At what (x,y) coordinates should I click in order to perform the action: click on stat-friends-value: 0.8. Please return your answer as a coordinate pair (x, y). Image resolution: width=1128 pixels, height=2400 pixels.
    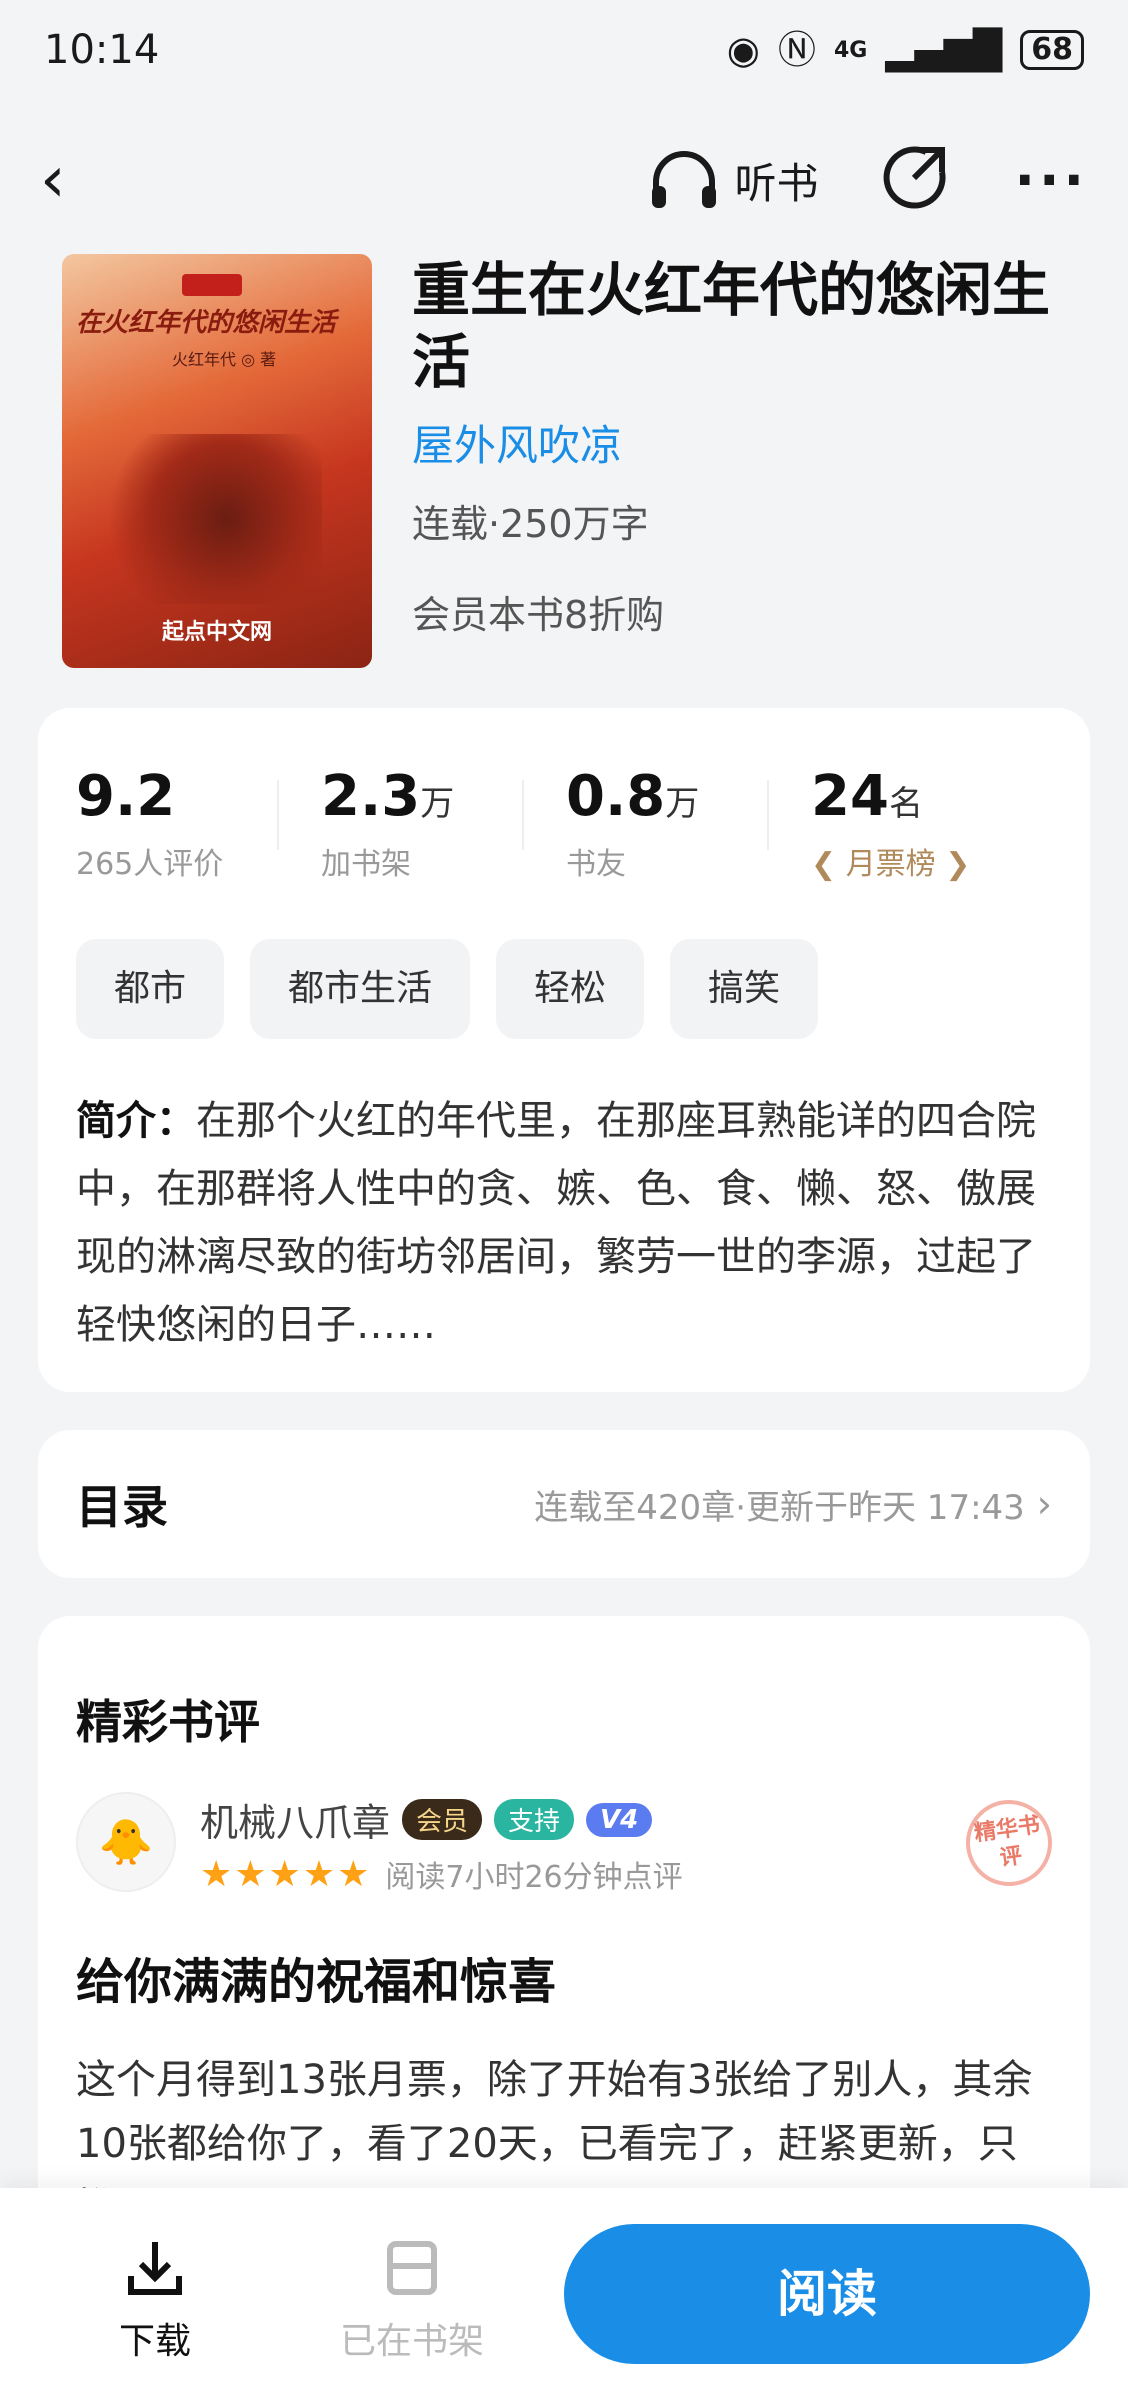
    Looking at the image, I should click on (616, 796).